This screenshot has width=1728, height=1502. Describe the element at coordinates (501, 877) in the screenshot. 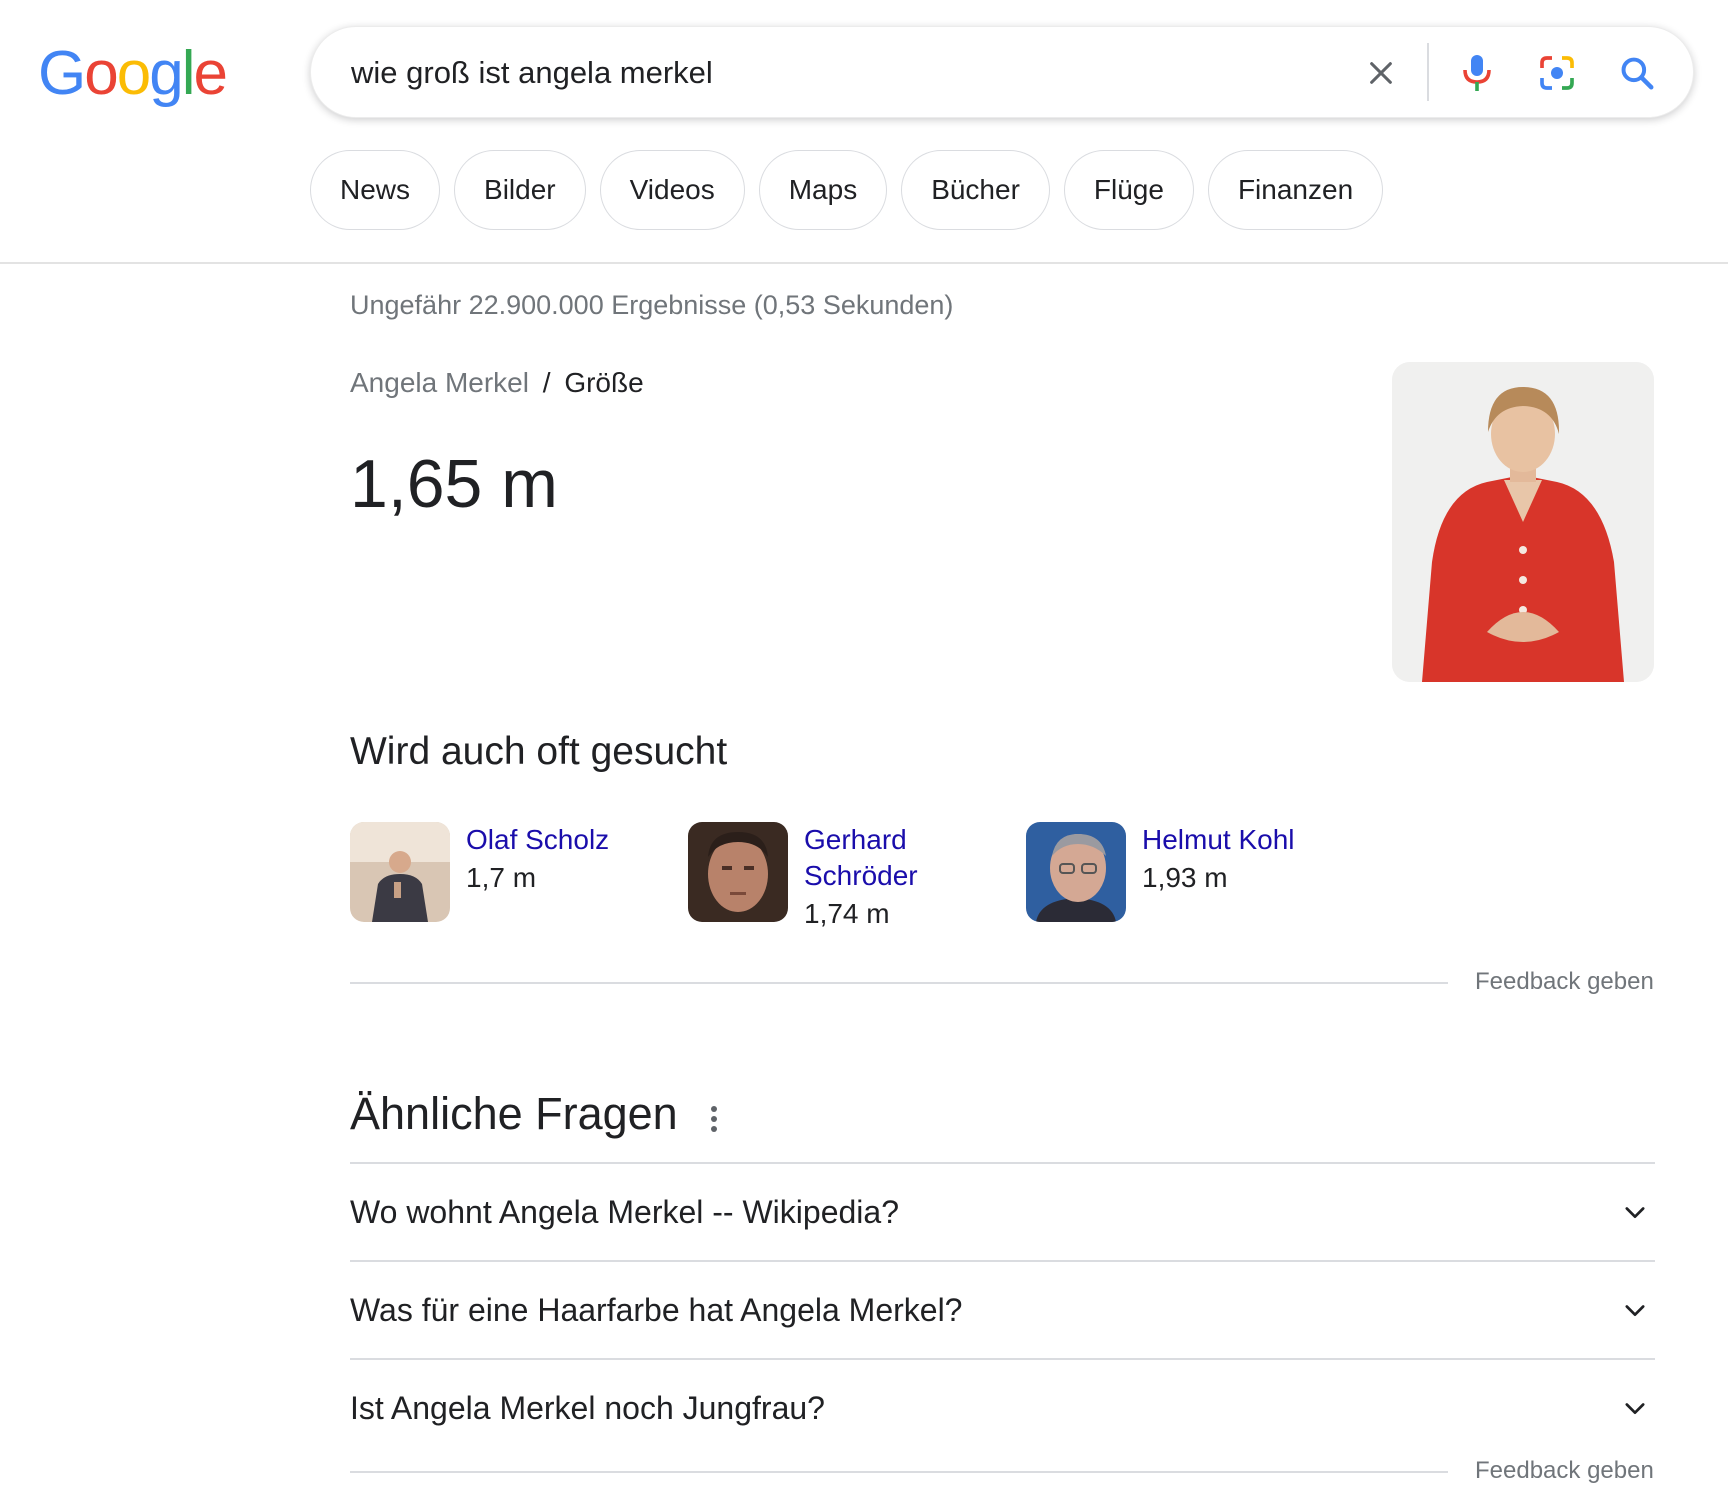

I see `person-height: 1,7 m` at that location.